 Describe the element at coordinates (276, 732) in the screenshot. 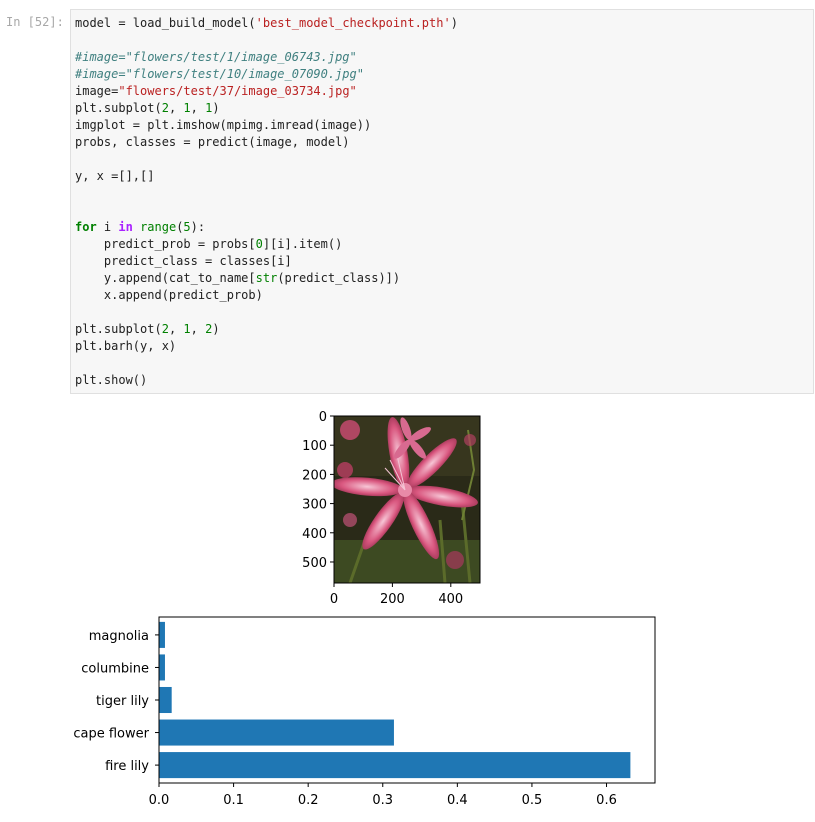

I see `bar-cape-flower` at that location.